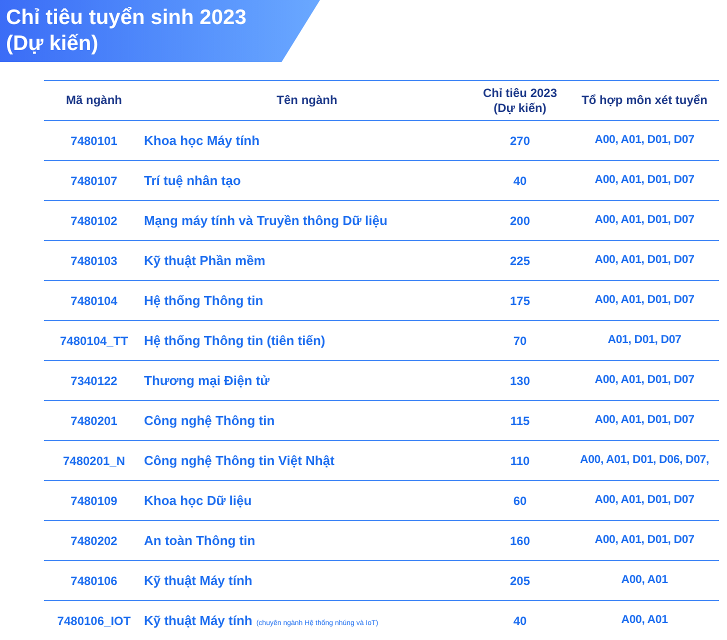 The height and width of the screenshot is (640, 727). What do you see at coordinates (204, 300) in the screenshot?
I see `program-name: Hệ thống Thông tin` at bounding box center [204, 300].